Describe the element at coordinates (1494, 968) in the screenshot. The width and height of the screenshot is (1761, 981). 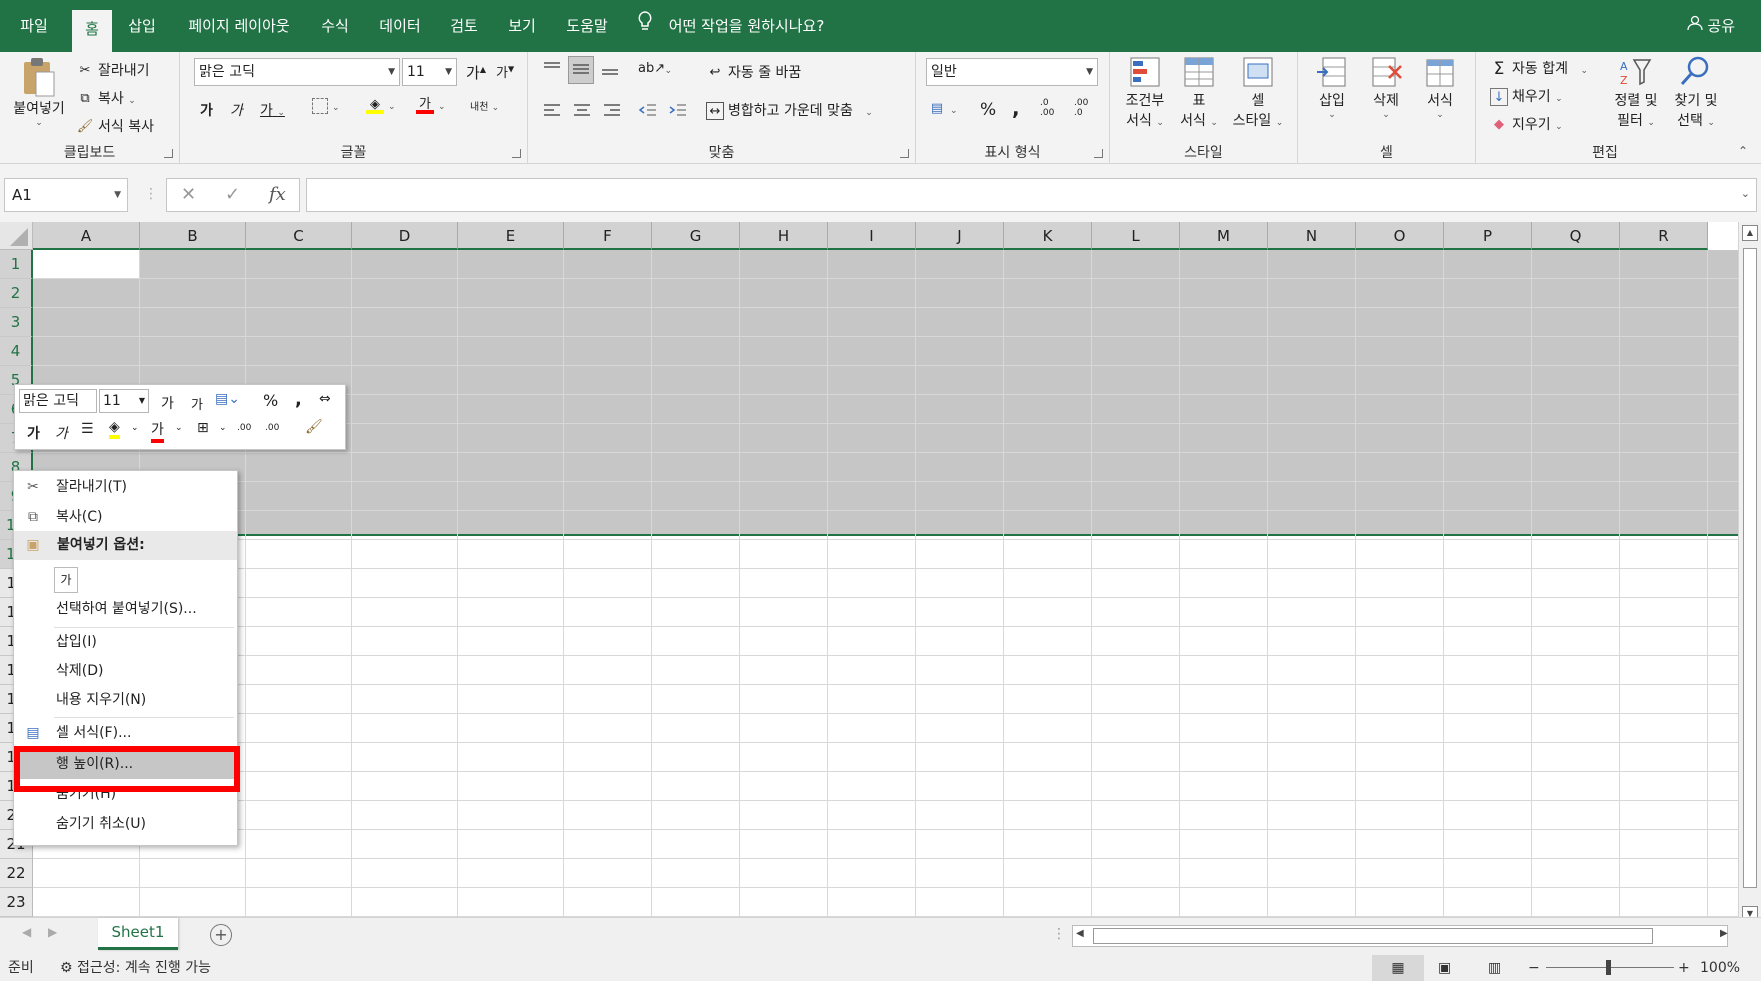
I see `page-break-view-icon: ▥` at that location.